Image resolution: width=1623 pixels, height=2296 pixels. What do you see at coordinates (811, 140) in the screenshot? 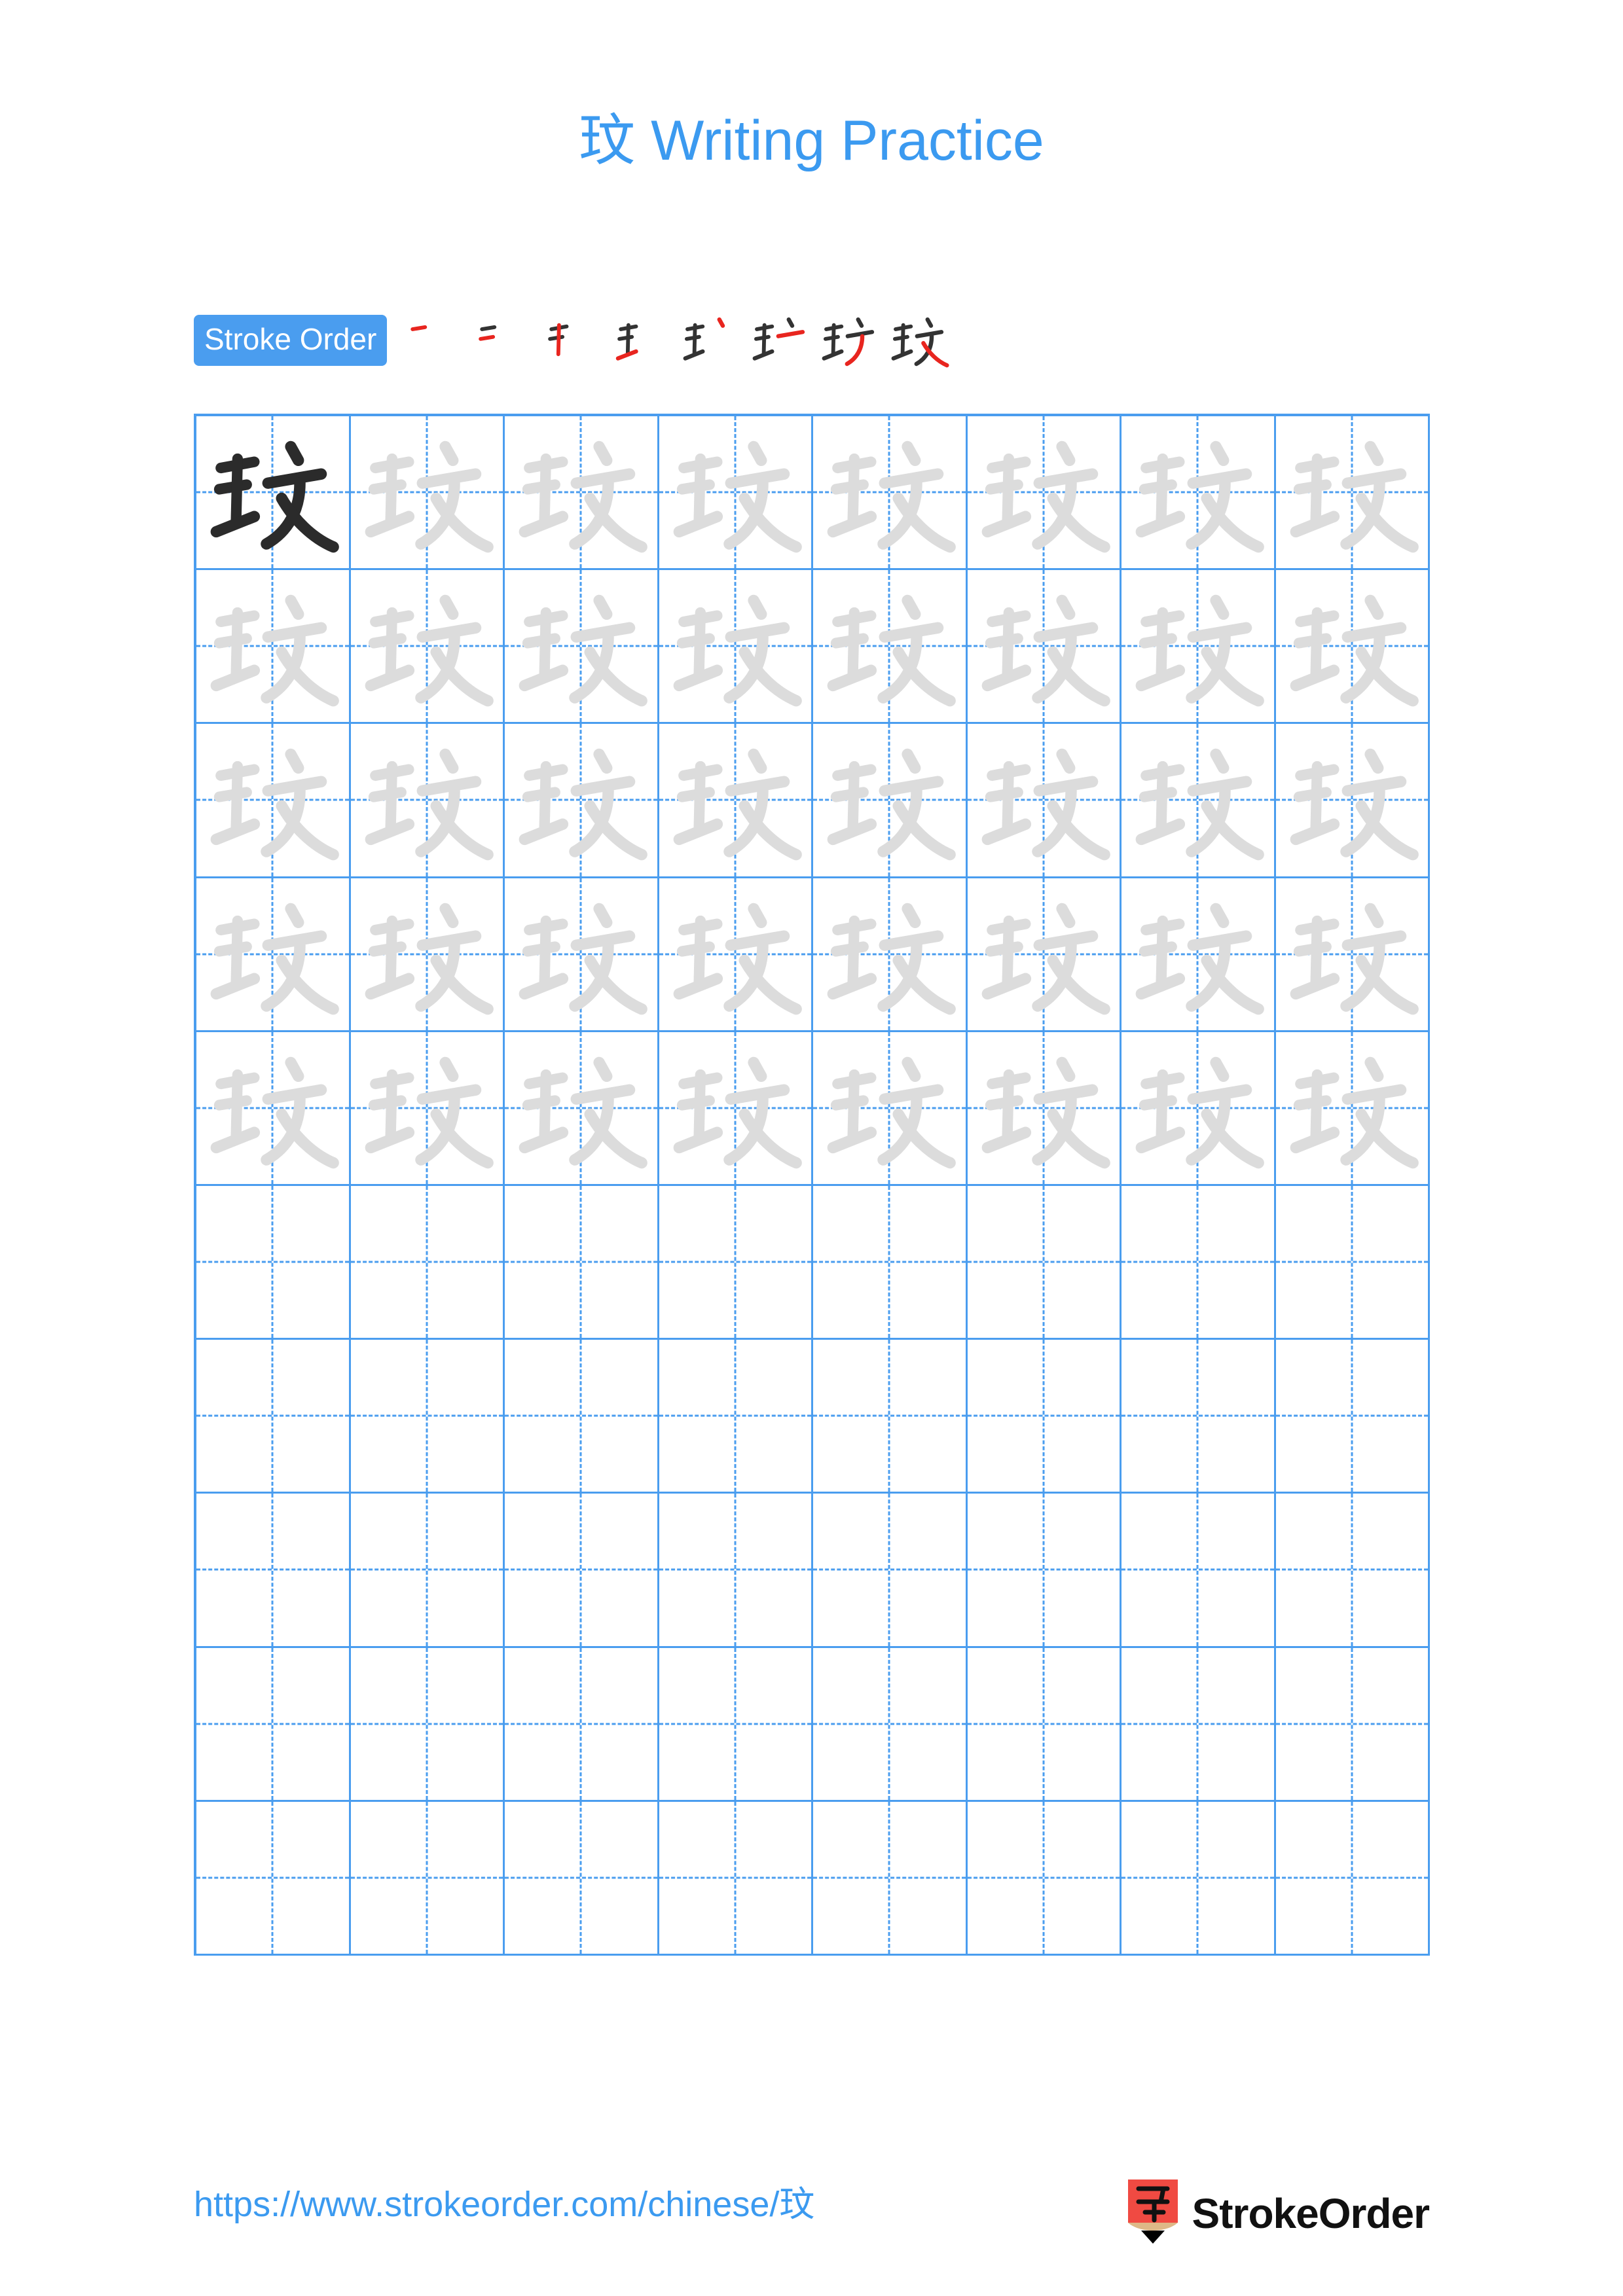
I see `page-title: 玟 Writing Practice` at bounding box center [811, 140].